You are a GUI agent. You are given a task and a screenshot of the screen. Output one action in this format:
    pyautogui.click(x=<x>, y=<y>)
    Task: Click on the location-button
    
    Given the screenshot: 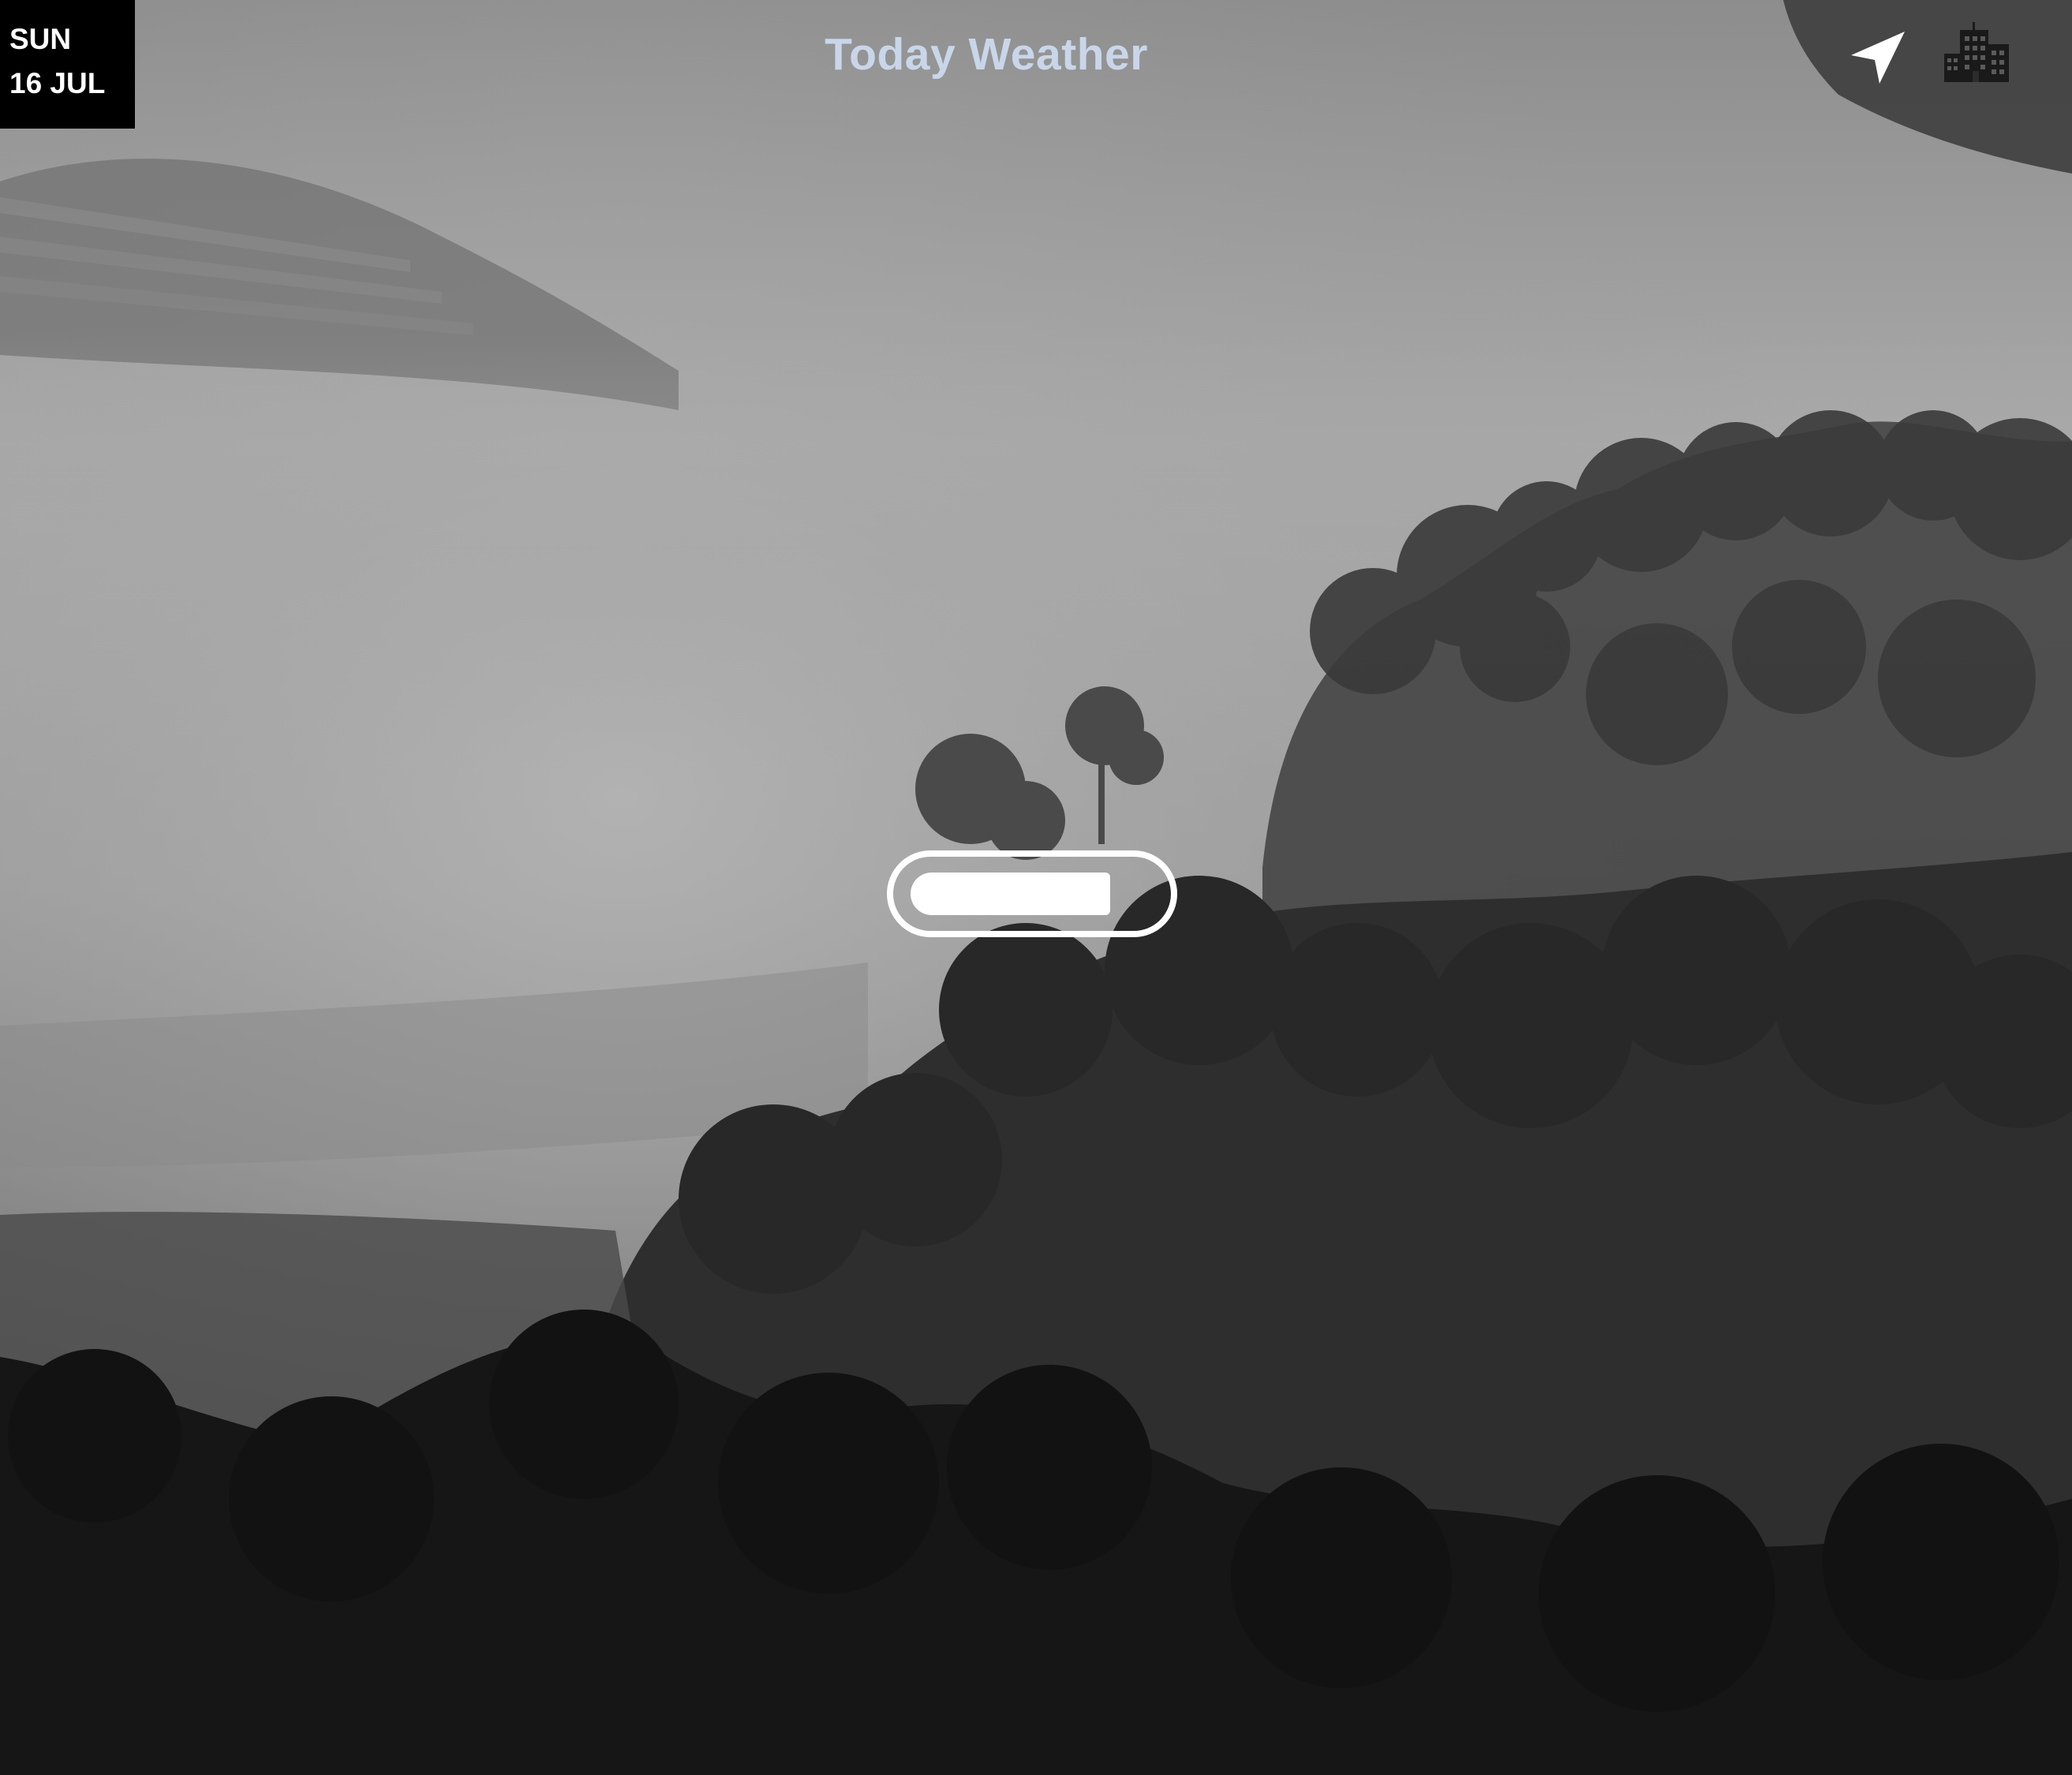 What is the action you would take?
    pyautogui.click(x=1877, y=60)
    